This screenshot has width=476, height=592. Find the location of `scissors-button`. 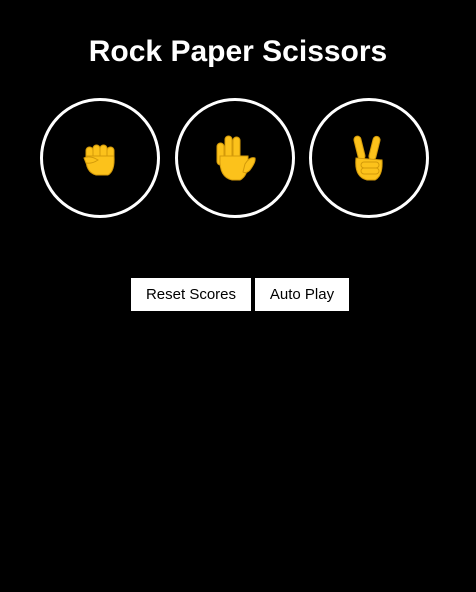

scissors-button is located at coordinates (369, 158).